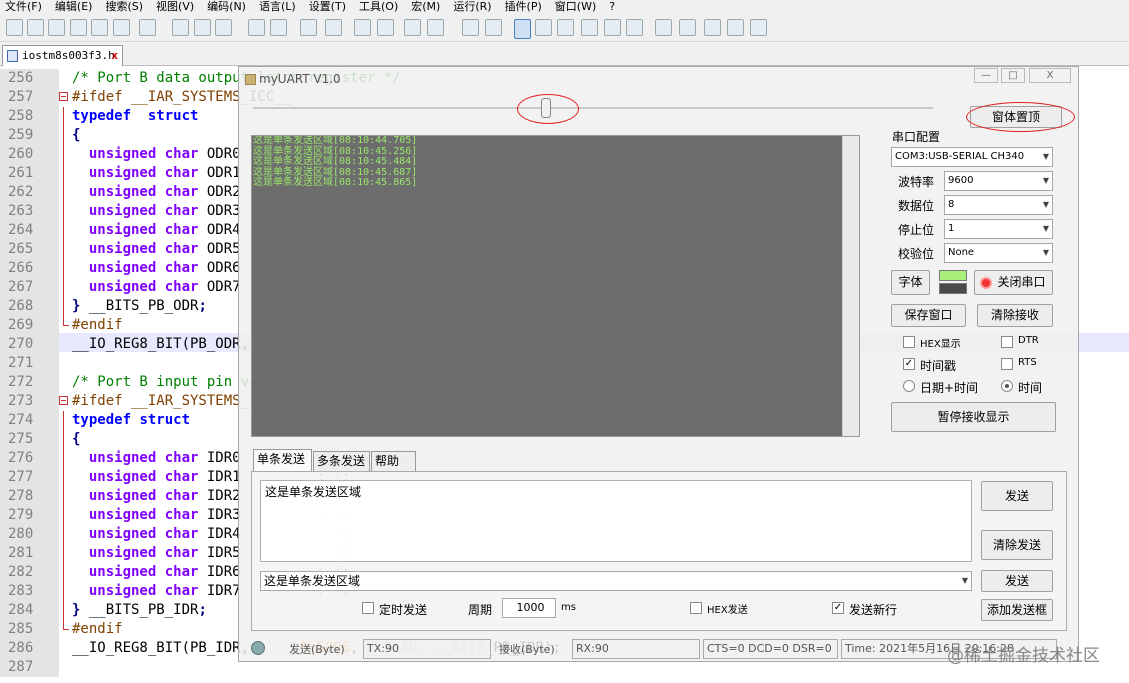 The image size is (1129, 683). I want to click on menu-item-0: 文件(F), so click(23, 6).